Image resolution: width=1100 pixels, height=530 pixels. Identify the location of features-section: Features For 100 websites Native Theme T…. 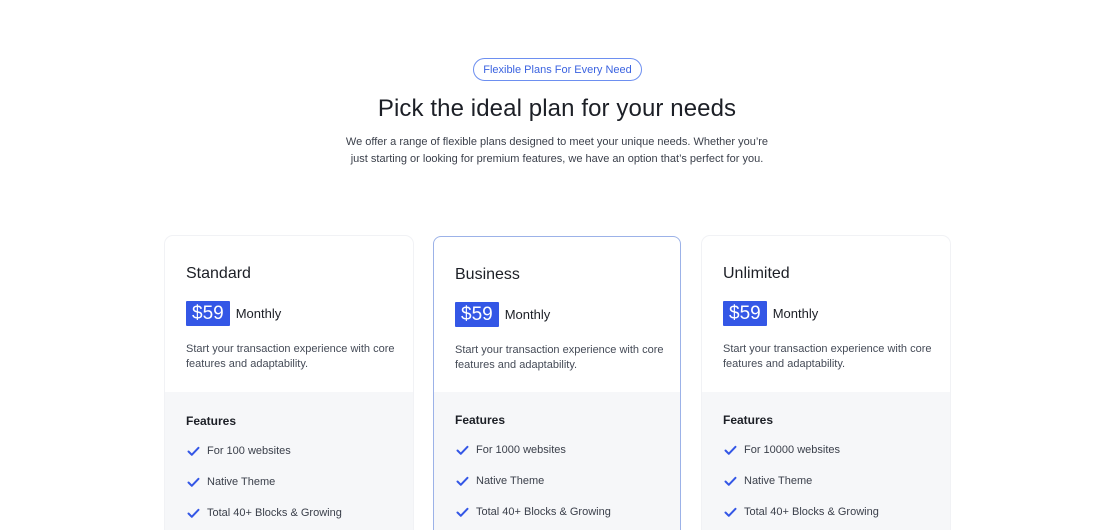
(289, 461).